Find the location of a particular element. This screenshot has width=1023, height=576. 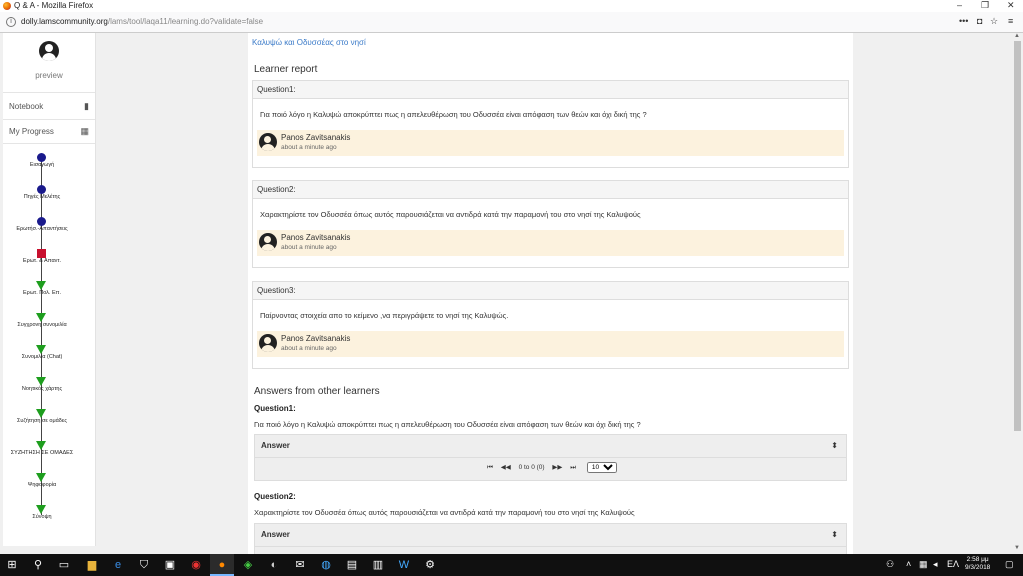

question-header: Question3: is located at coordinates (550, 291).